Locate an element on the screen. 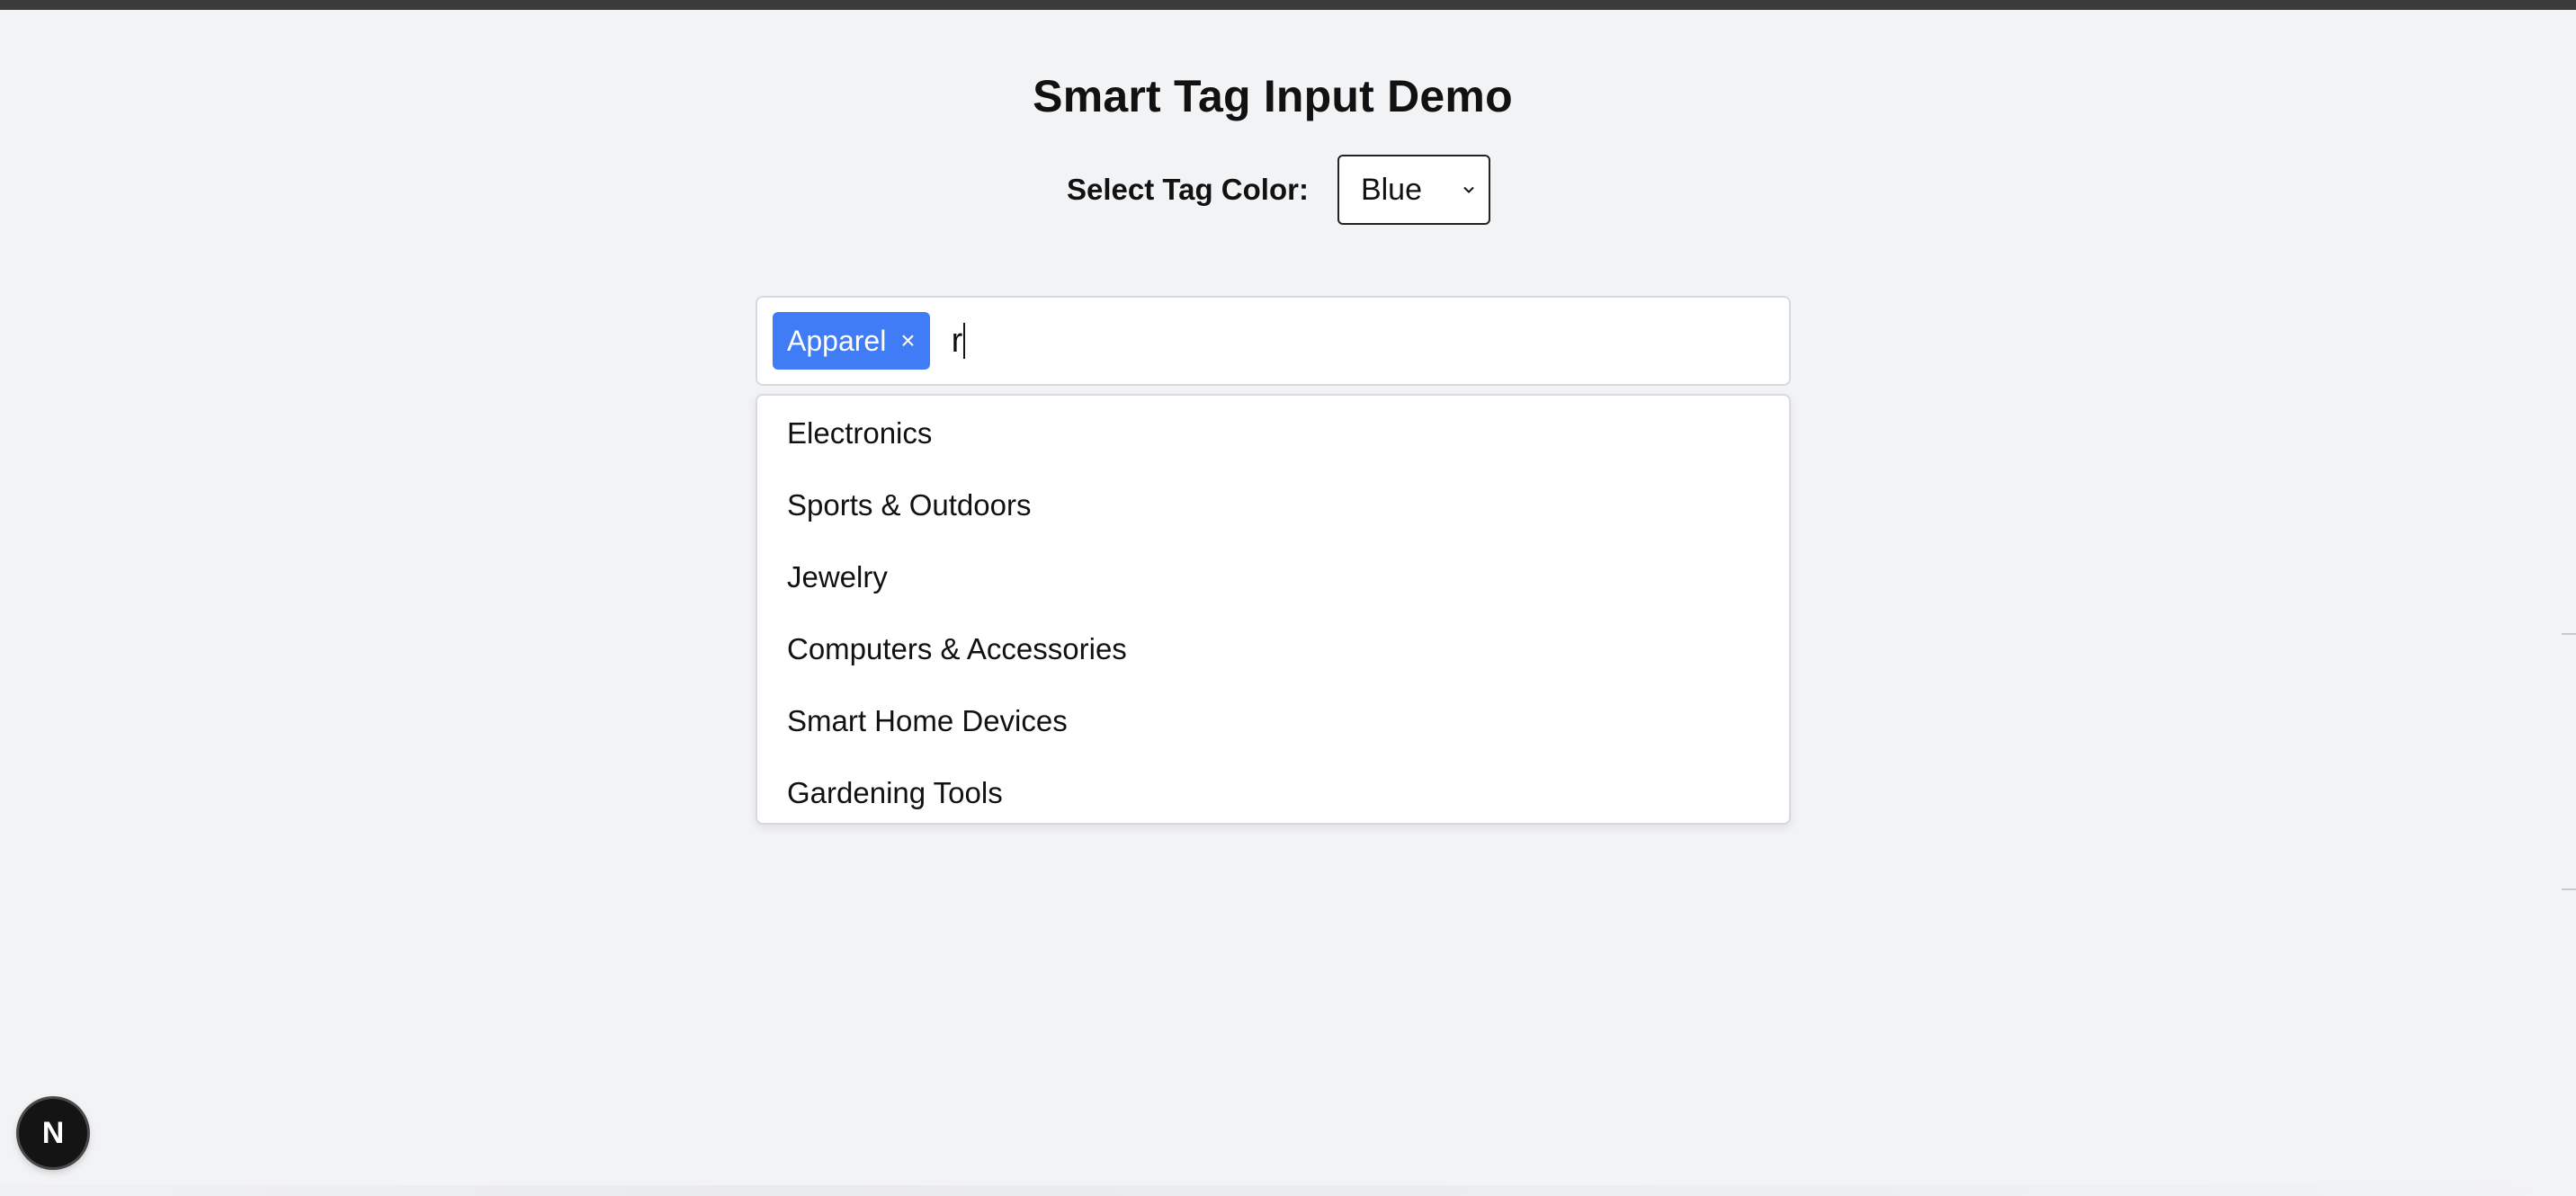 The width and height of the screenshot is (2576, 1196). tag-input-field: Apparel × r is located at coordinates (1273, 341).